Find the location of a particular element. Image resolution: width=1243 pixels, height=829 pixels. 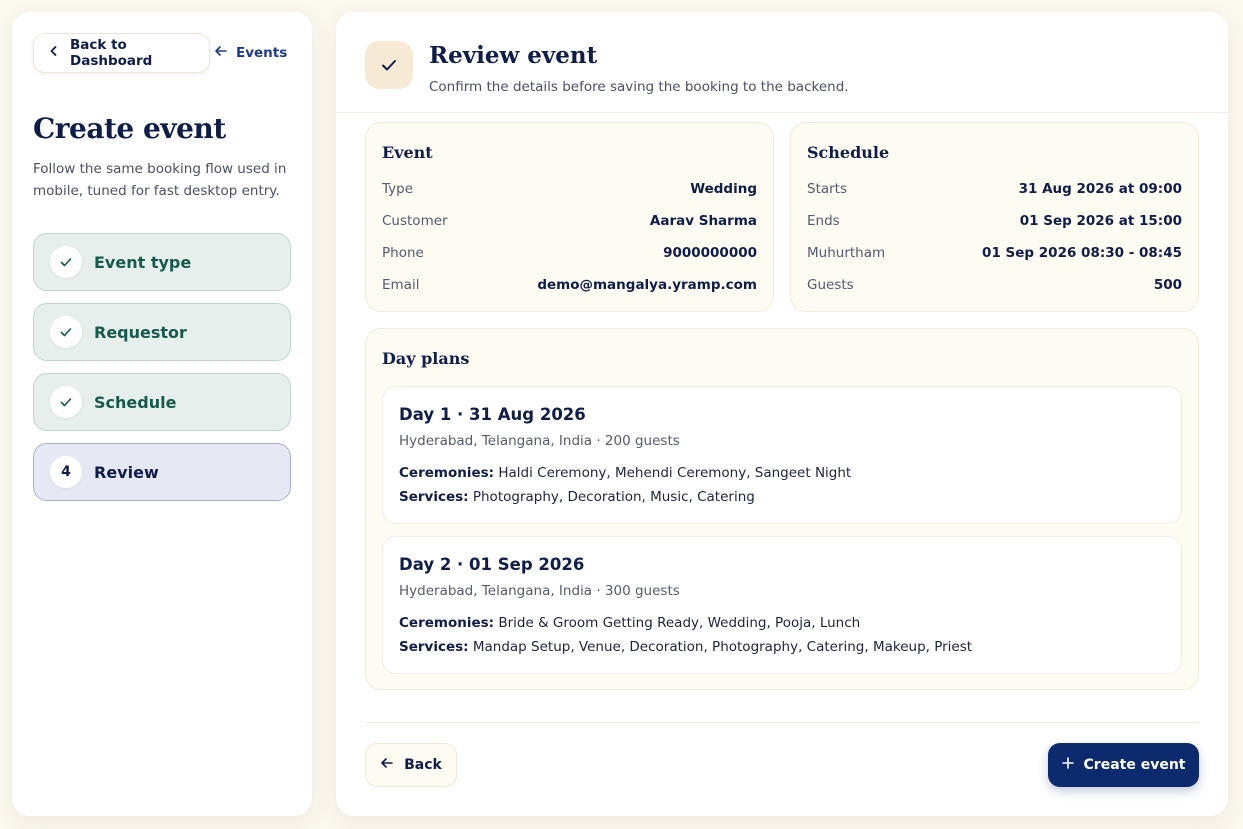

detail-value: demo@mangalya.yramp.com is located at coordinates (647, 285).